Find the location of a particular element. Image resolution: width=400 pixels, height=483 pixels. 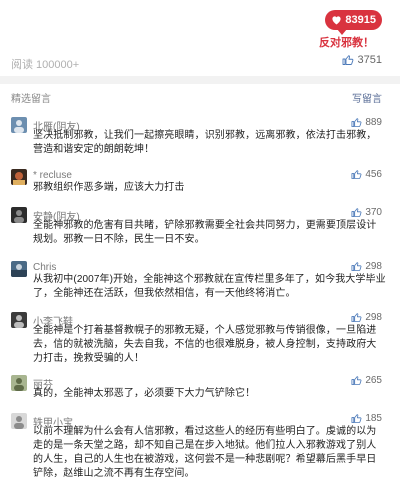

comment-nickname: Chris is located at coordinates (45, 267).